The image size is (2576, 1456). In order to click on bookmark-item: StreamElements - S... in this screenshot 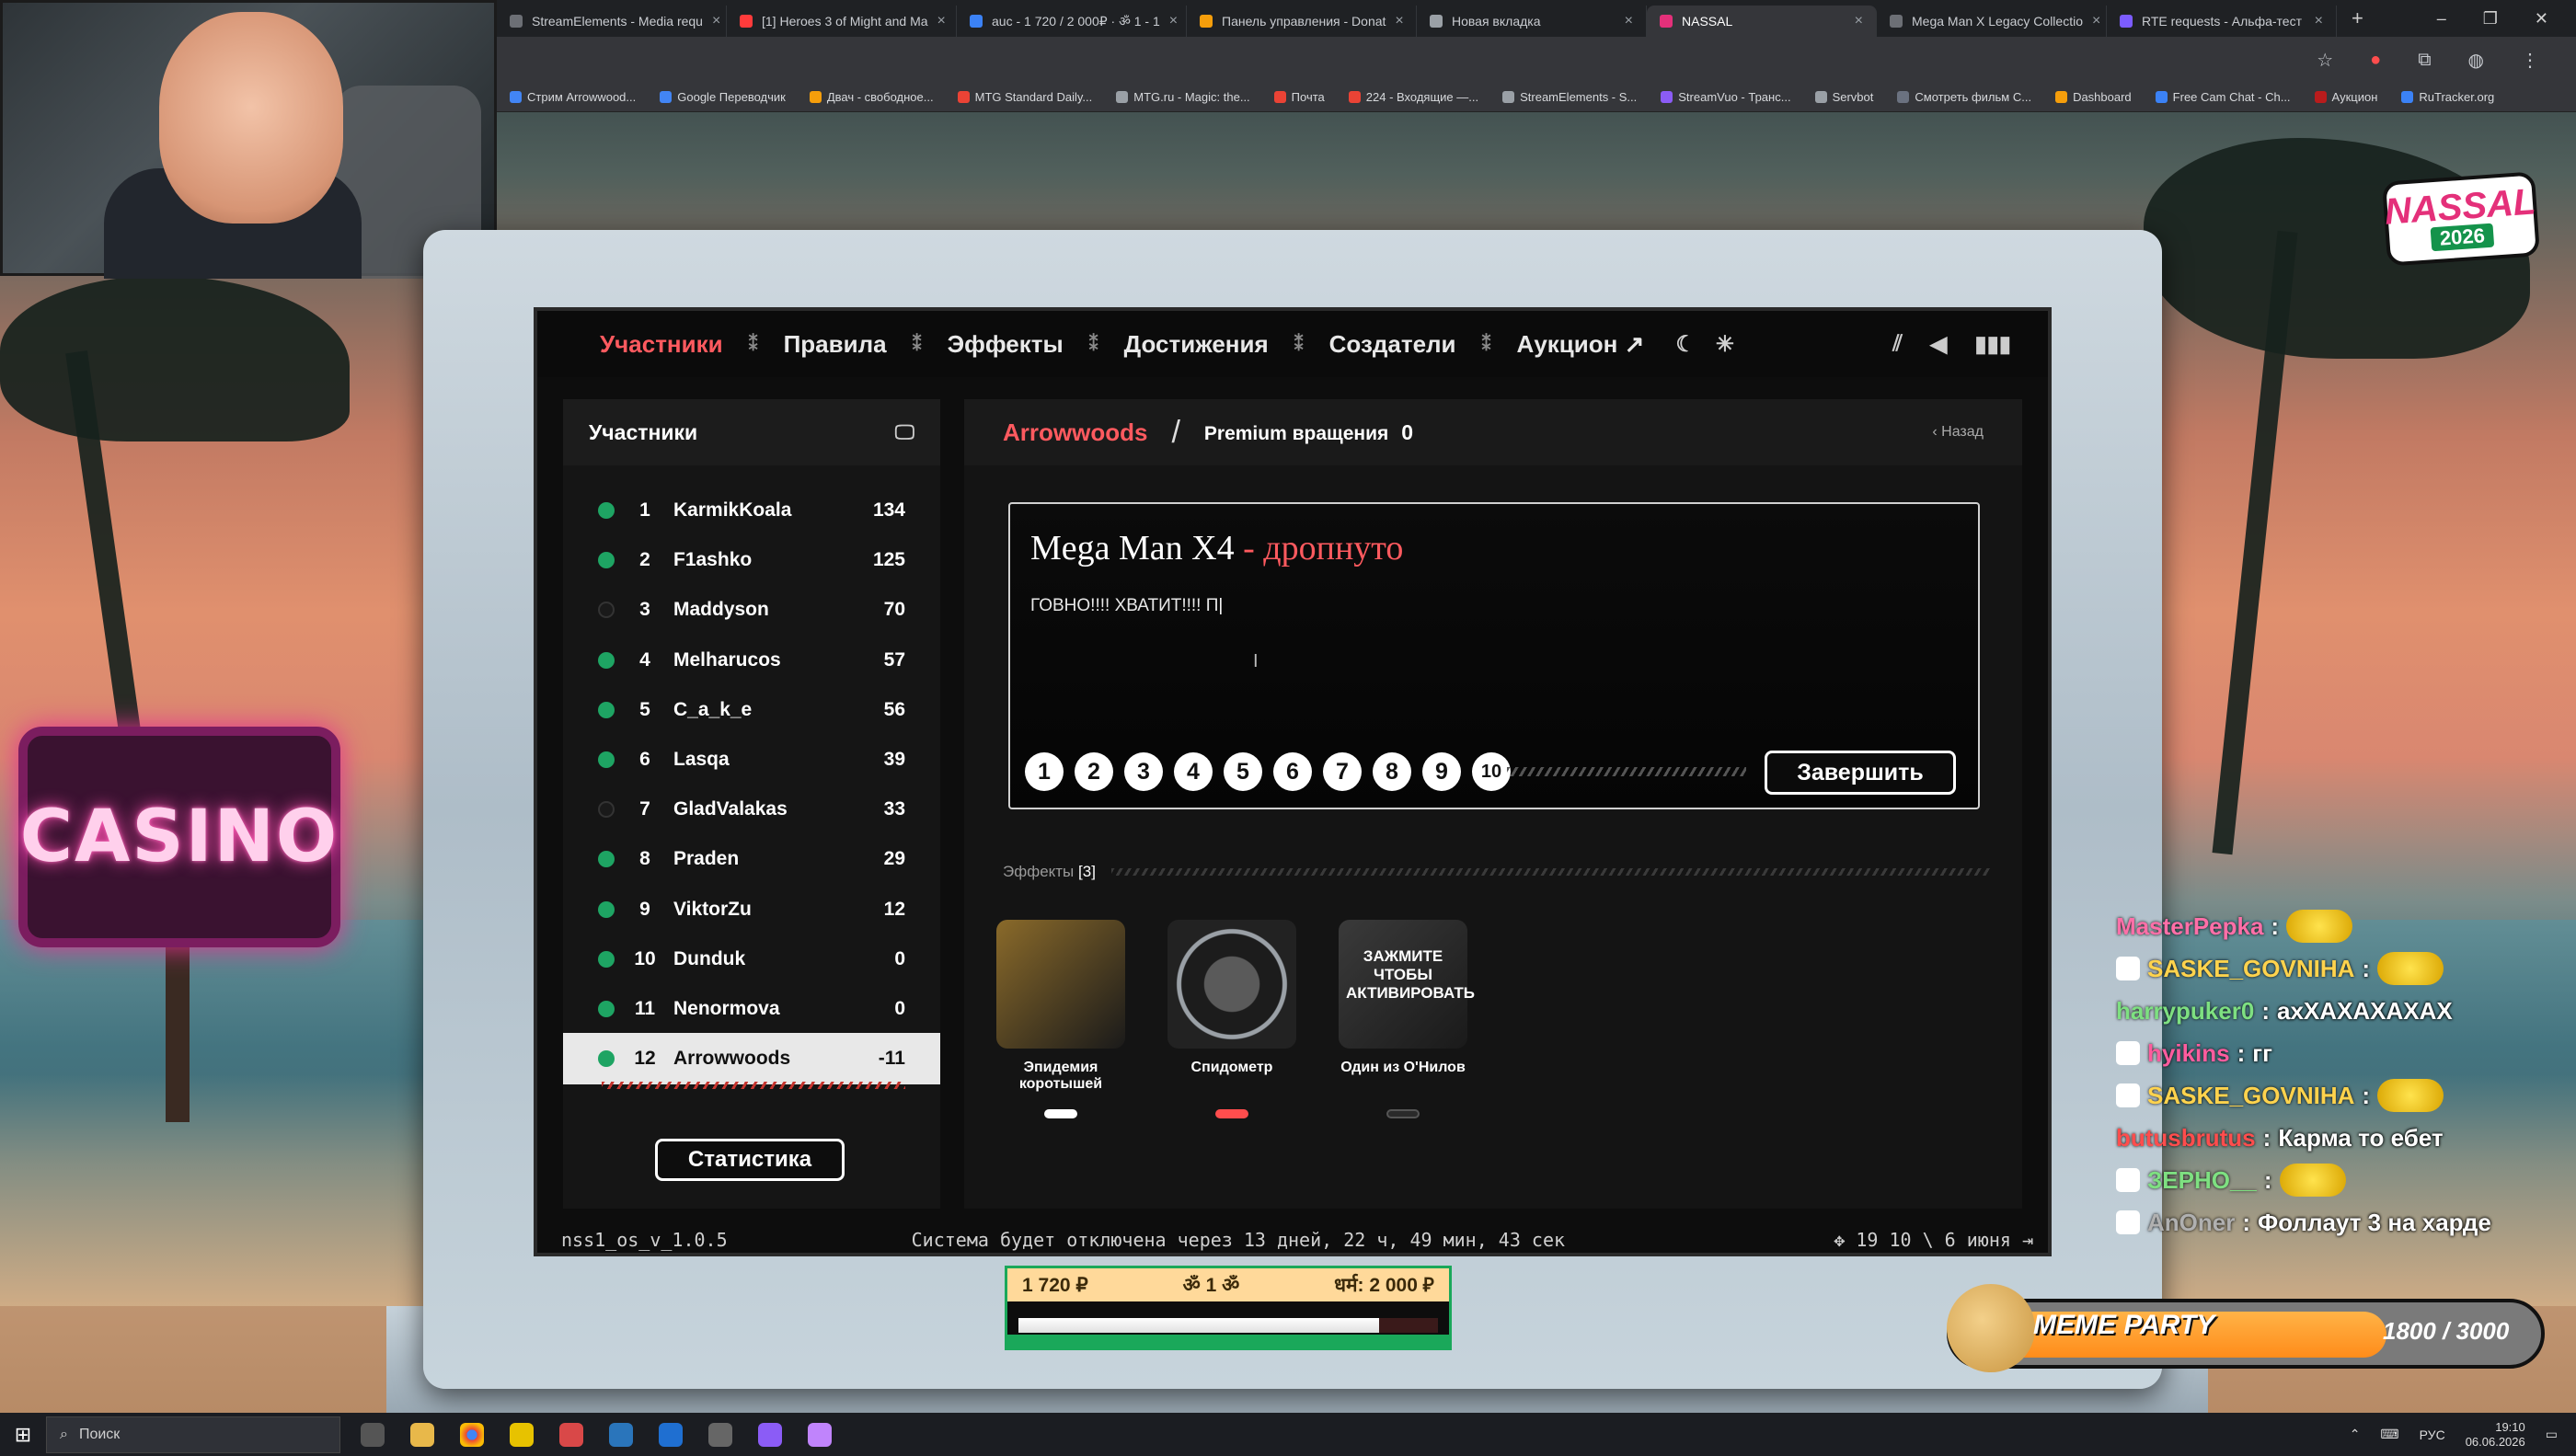, I will do `click(1569, 97)`.